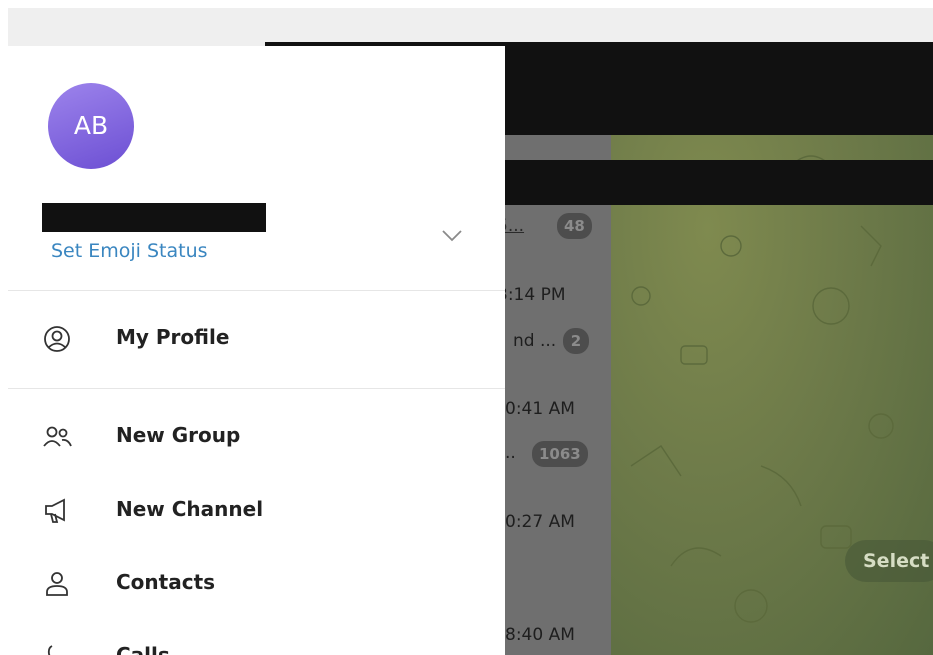  Describe the element at coordinates (470, 27) in the screenshot. I see `window-titlebar` at that location.